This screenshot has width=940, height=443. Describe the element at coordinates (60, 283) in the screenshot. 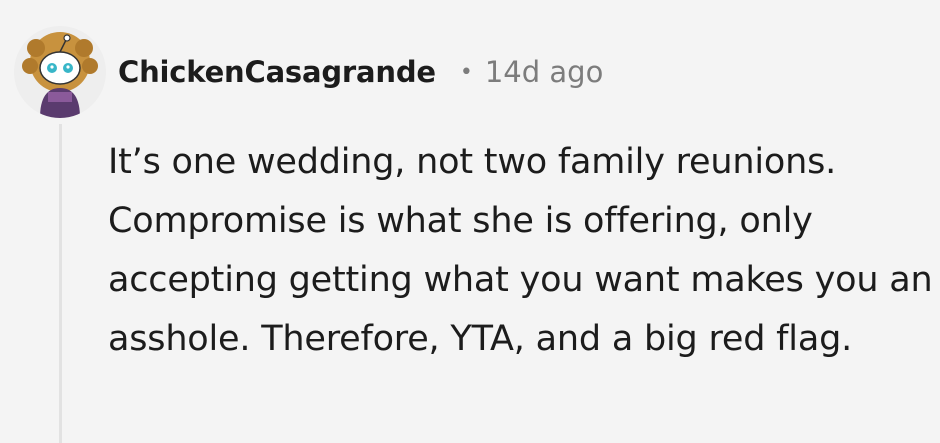

I see `thread-line` at that location.